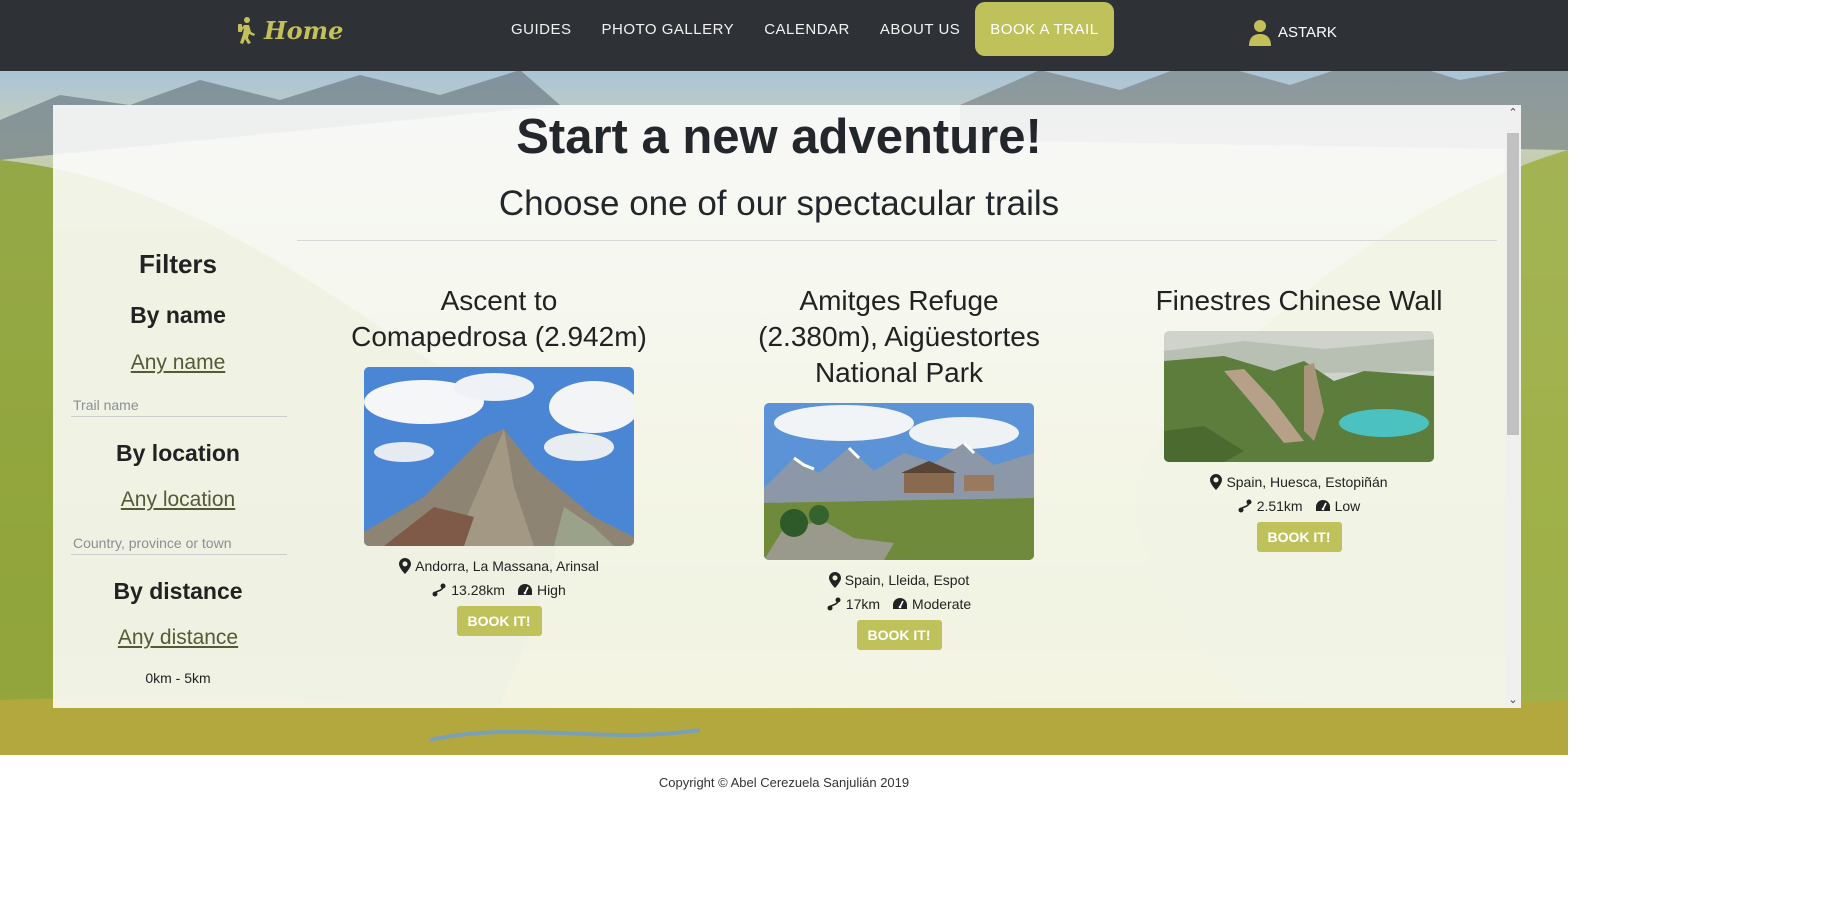 The height and width of the screenshot is (920, 1825). I want to click on filter-by-distance-heading: By distance, so click(178, 591).